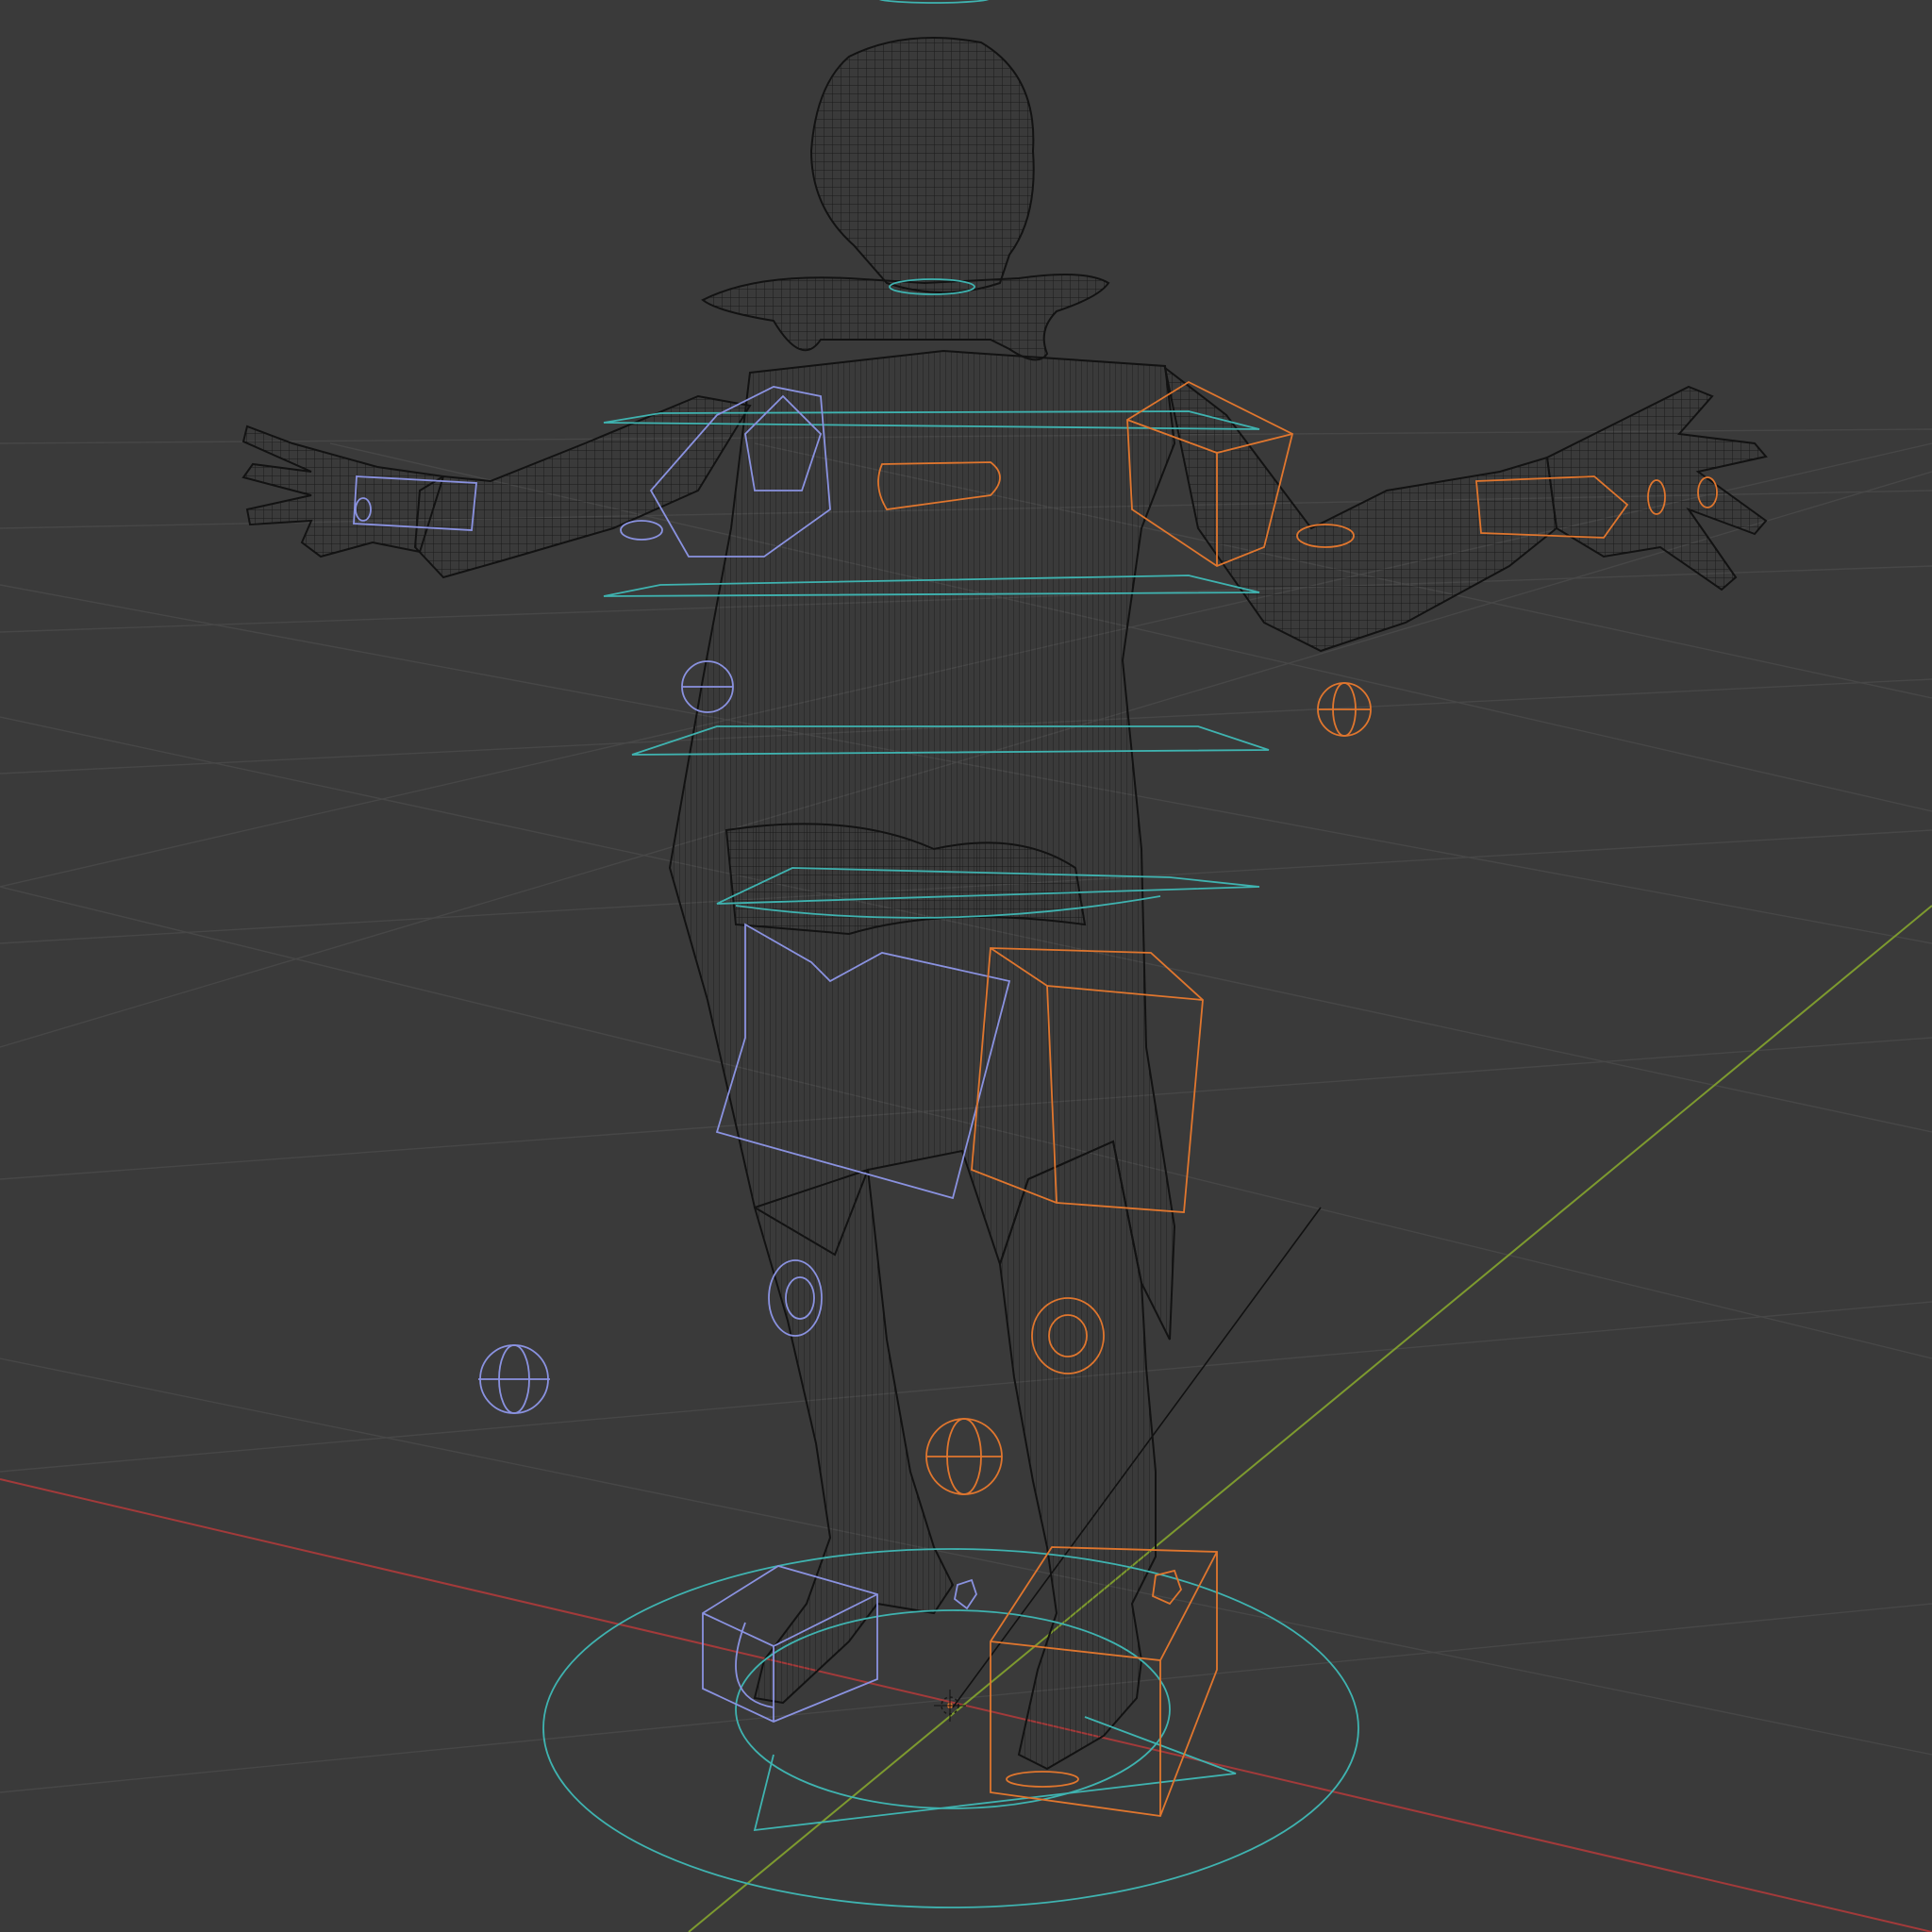  I want to click on forearm-l-circle, so click(642, 530).